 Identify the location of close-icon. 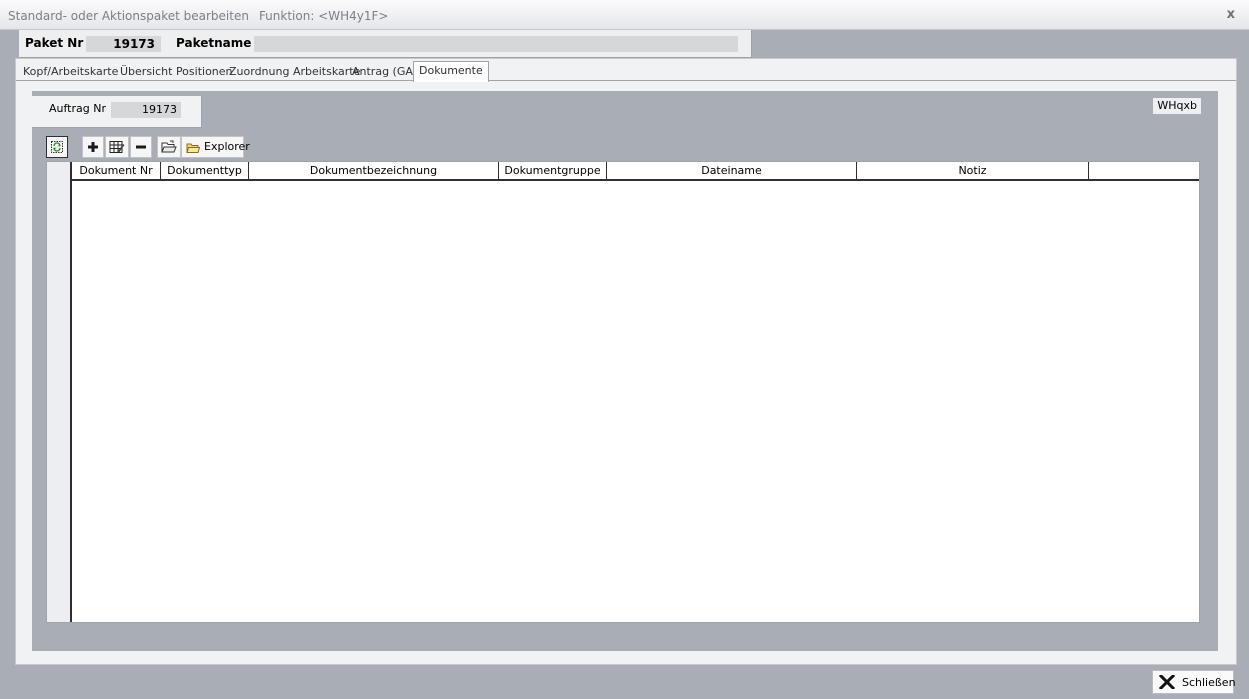
(1167, 682).